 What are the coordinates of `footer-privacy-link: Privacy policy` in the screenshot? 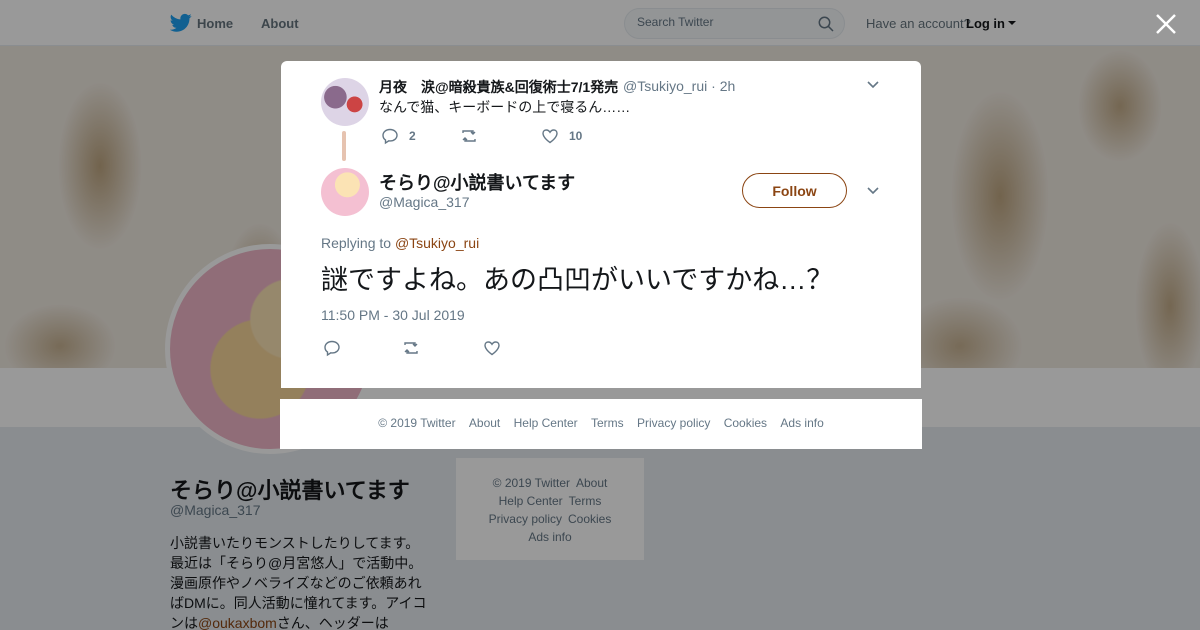 It's located at (673, 423).